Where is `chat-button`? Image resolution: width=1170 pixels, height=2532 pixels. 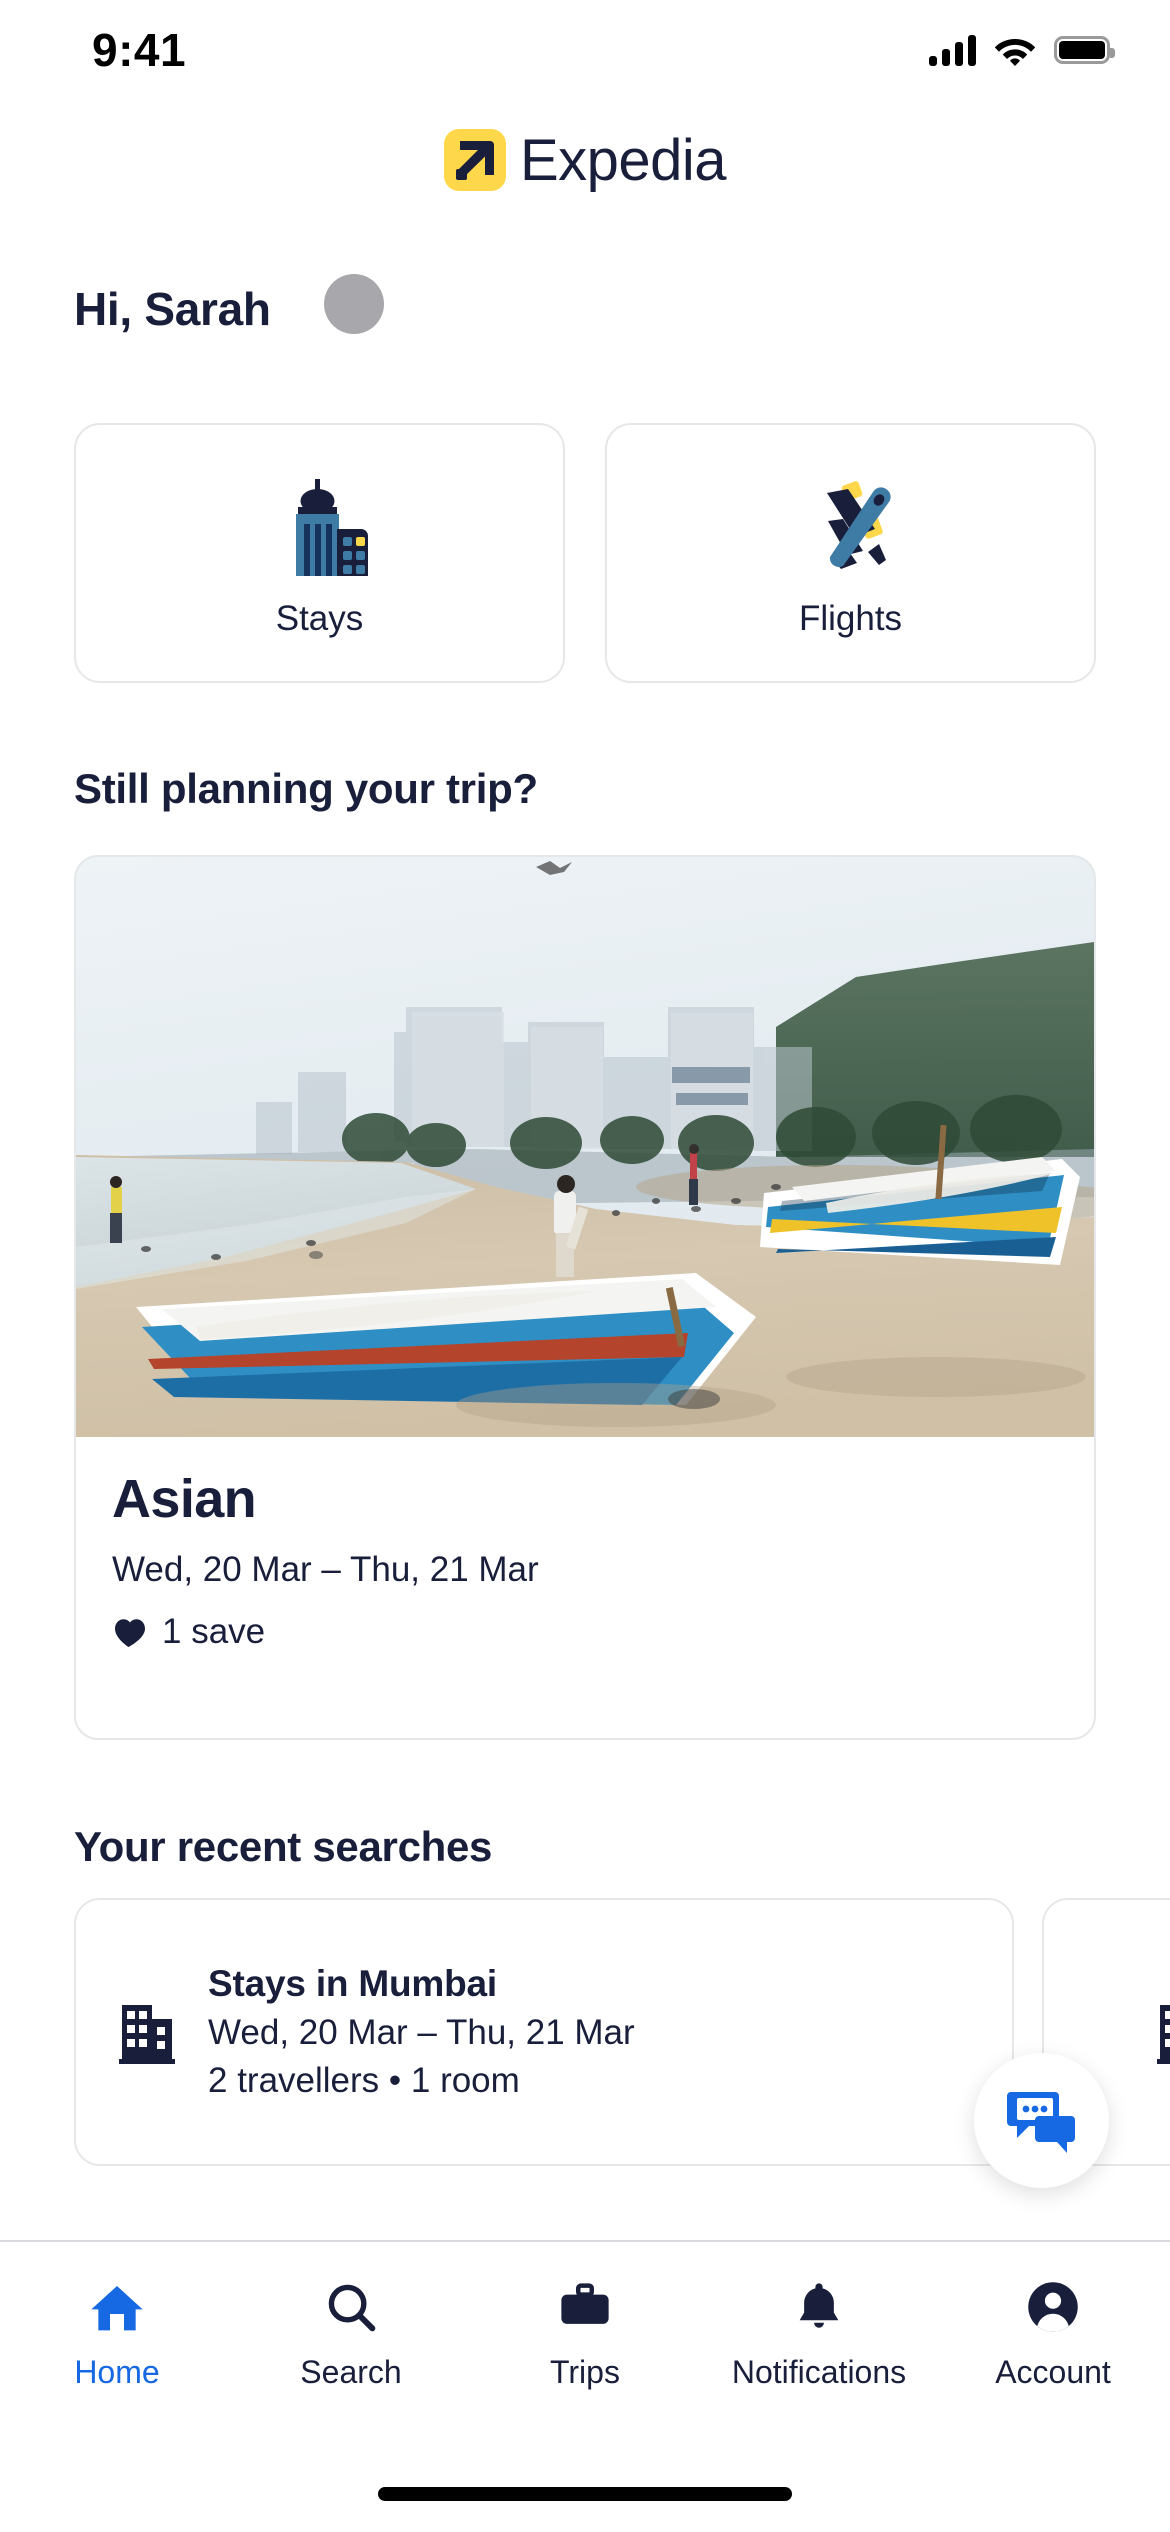
chat-button is located at coordinates (1041, 2120).